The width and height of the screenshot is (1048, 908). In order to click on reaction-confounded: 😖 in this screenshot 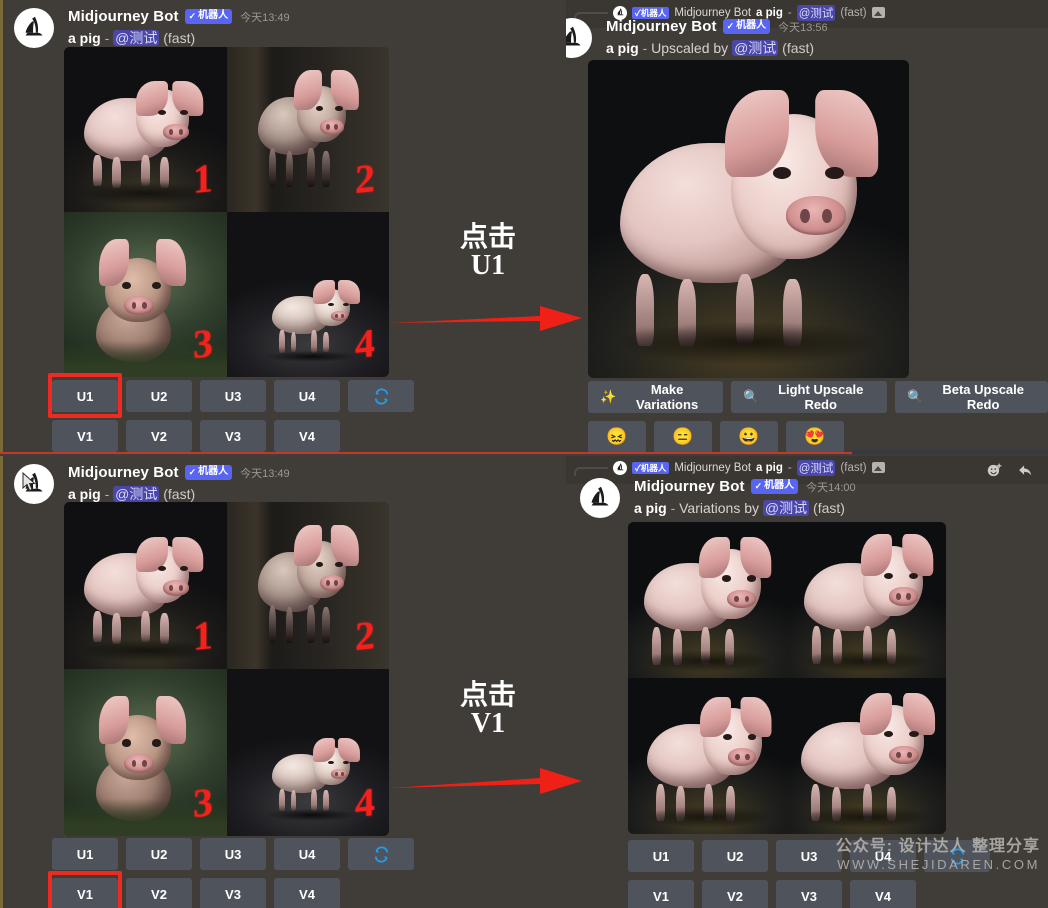, I will do `click(617, 436)`.